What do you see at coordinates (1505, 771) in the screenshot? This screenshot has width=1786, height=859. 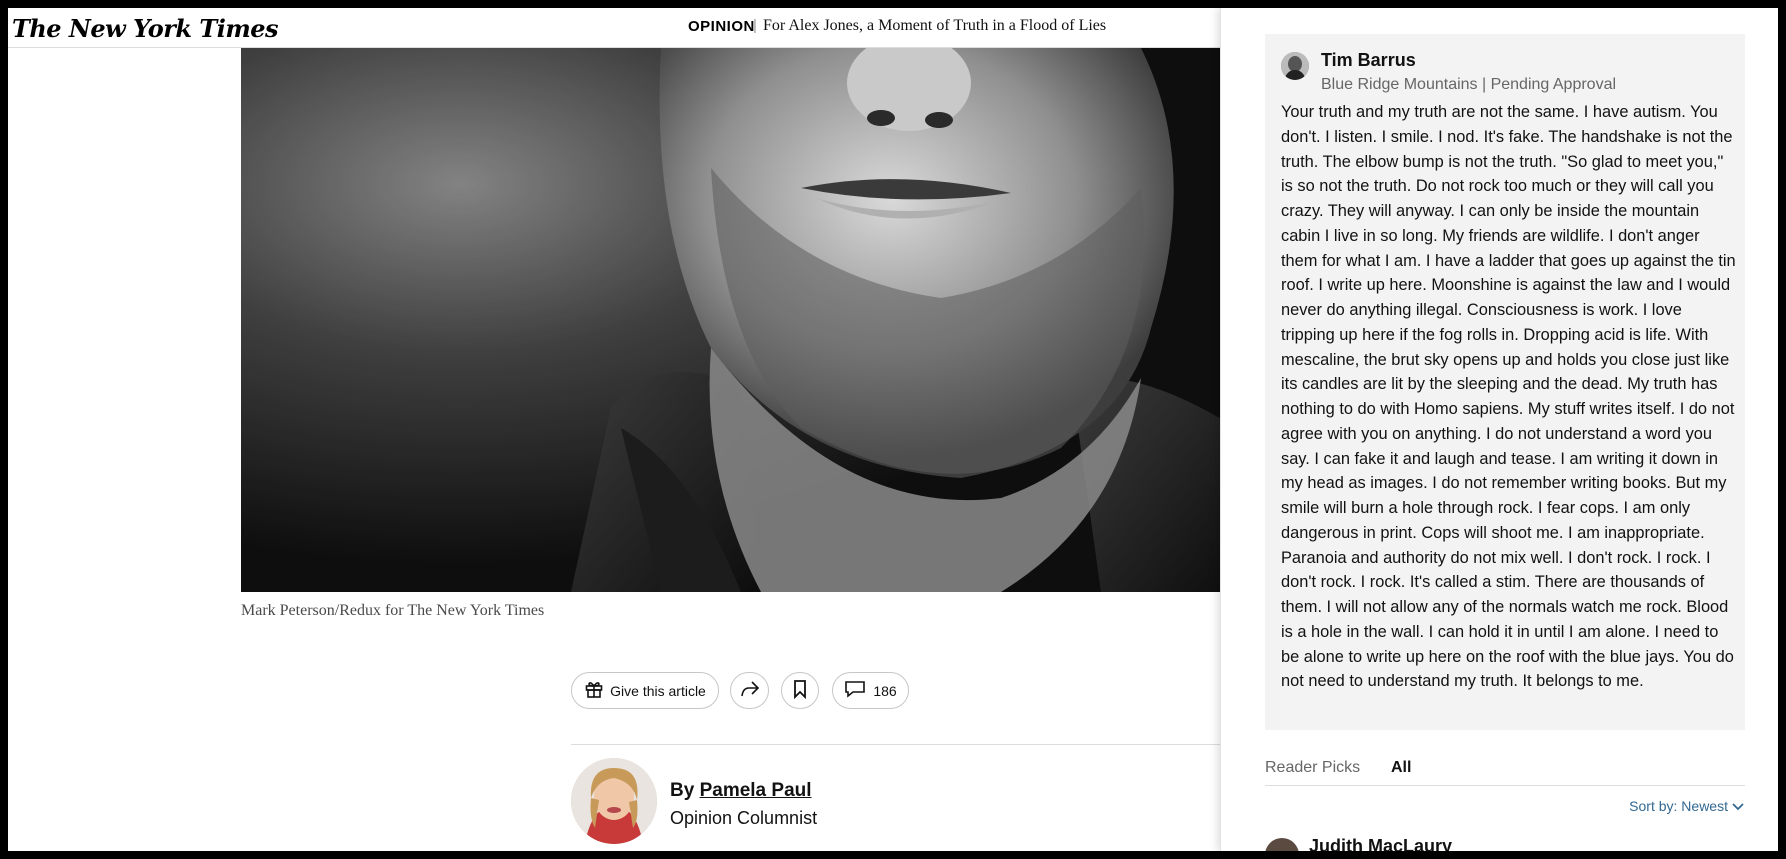 I see `comment-tabs: Reader Picks All` at bounding box center [1505, 771].